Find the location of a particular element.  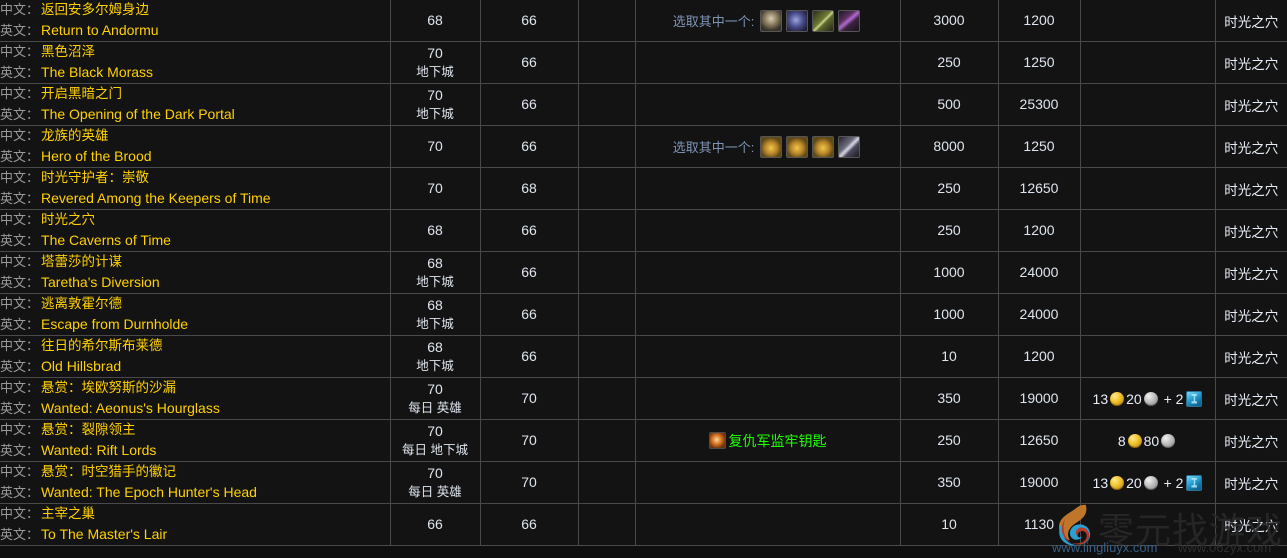

quest-name-english-line: 英文： Escape from Durnholde is located at coordinates (195, 324).